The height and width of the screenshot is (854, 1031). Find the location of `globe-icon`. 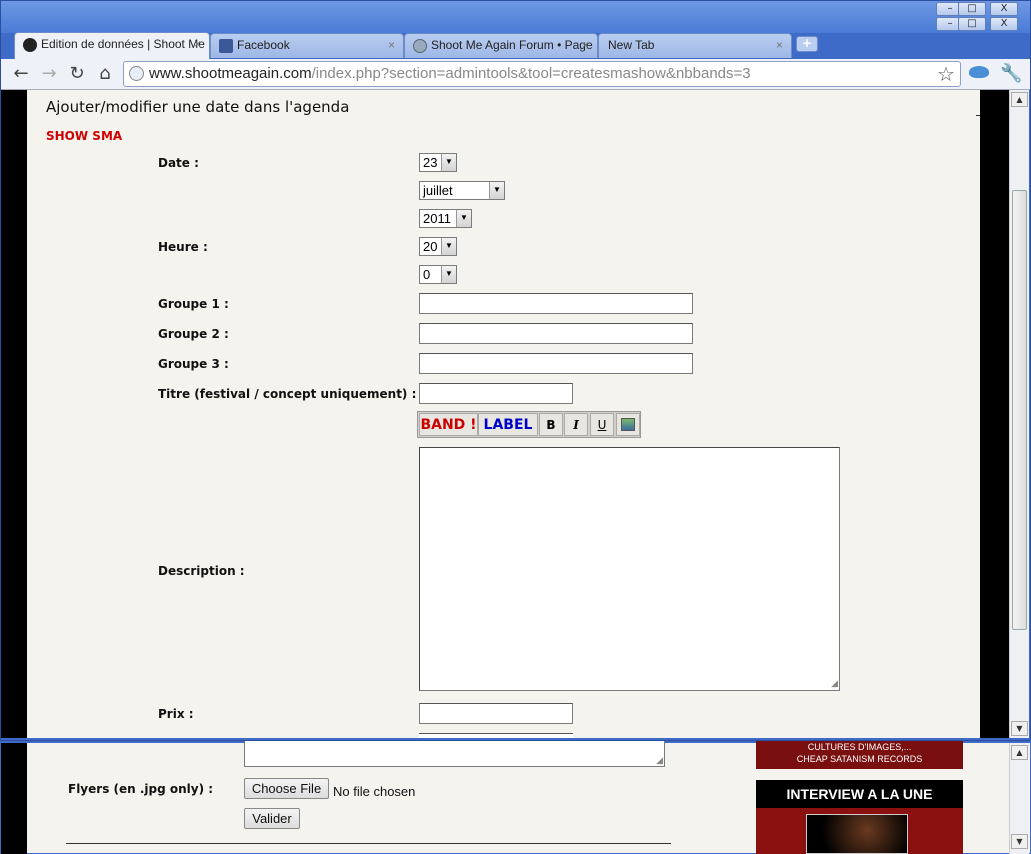

globe-icon is located at coordinates (420, 46).